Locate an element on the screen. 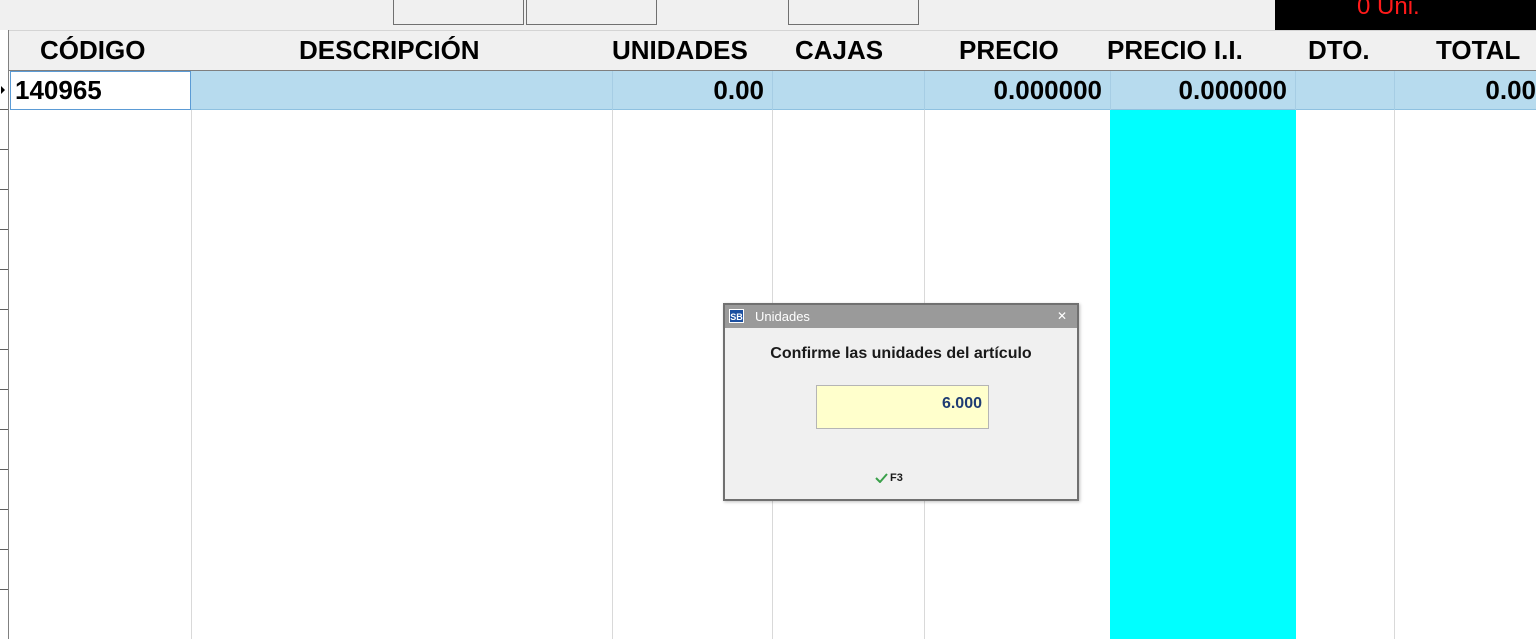 Image resolution: width=1536 pixels, height=639 pixels. column-header-total: TOTAL is located at coordinates (1486, 50).